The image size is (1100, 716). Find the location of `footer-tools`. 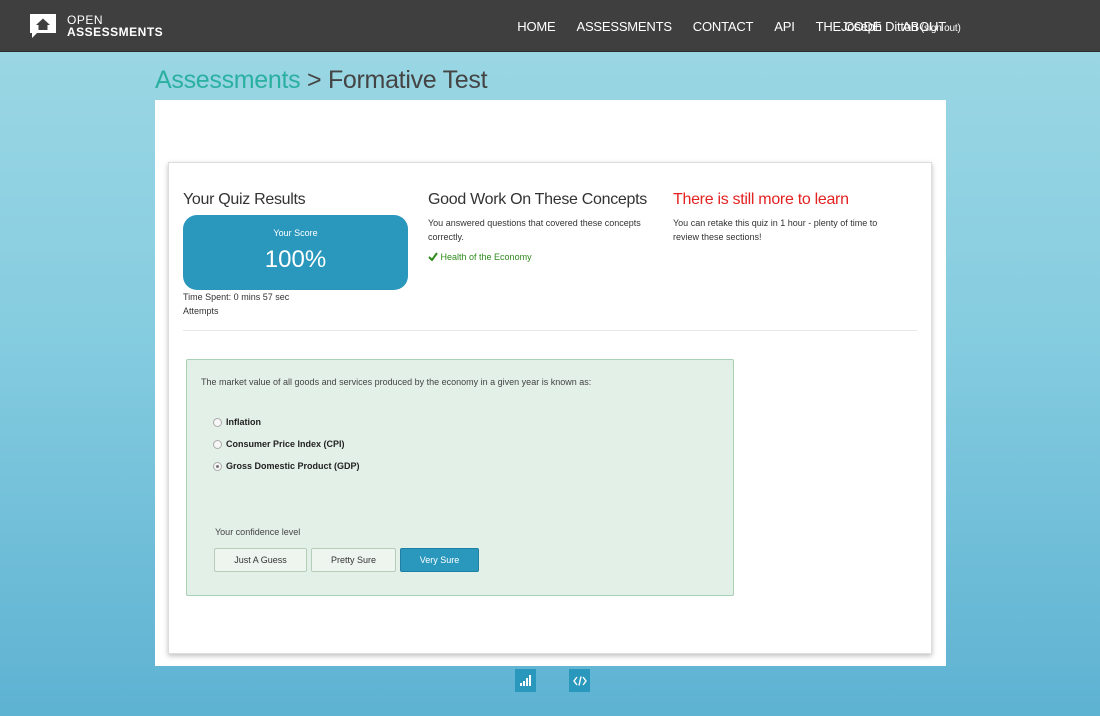

footer-tools is located at coordinates (550, 681).